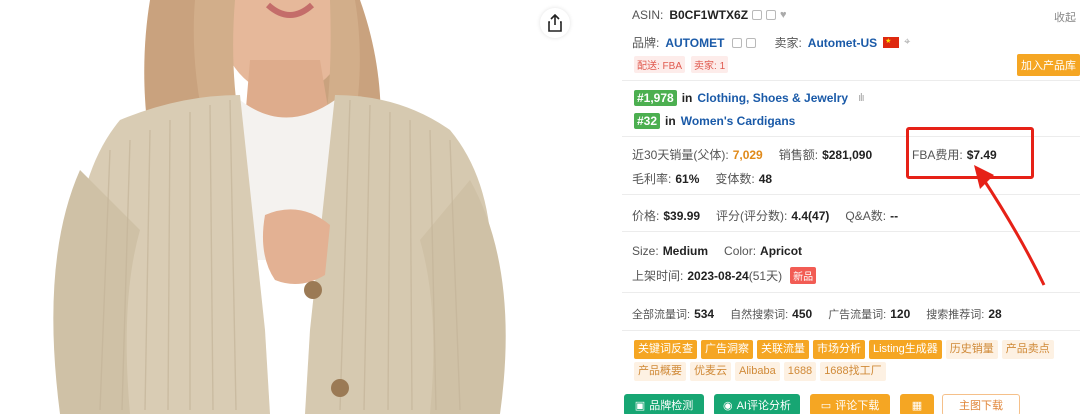  What do you see at coordinates (783, 15) in the screenshot?
I see `heart-icon: ♥` at bounding box center [783, 15].